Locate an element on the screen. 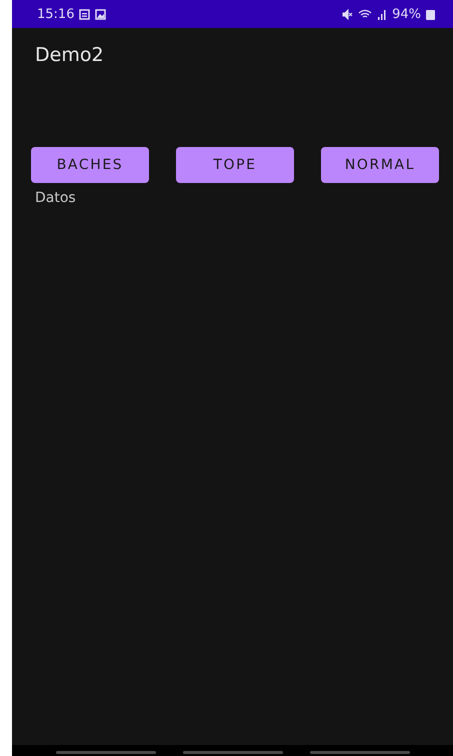  image-icon is located at coordinates (100, 14).